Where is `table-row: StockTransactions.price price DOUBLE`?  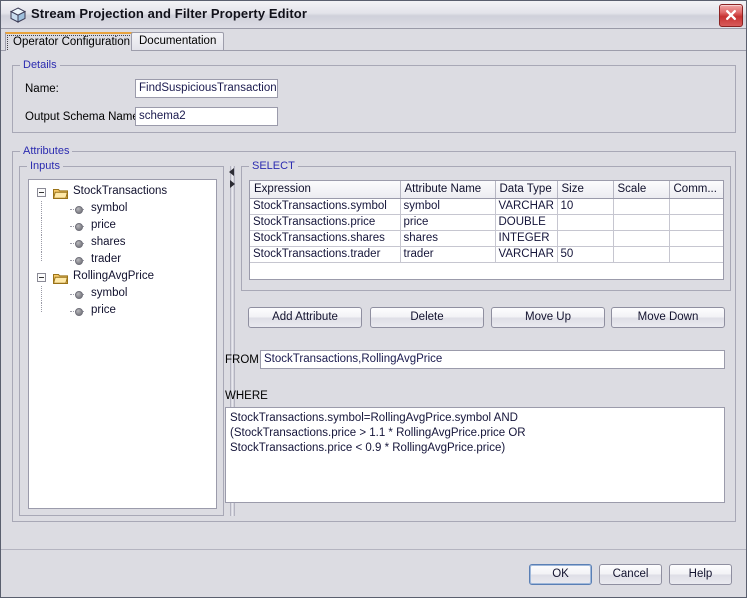
table-row: StockTransactions.price price DOUBLE is located at coordinates (486, 222).